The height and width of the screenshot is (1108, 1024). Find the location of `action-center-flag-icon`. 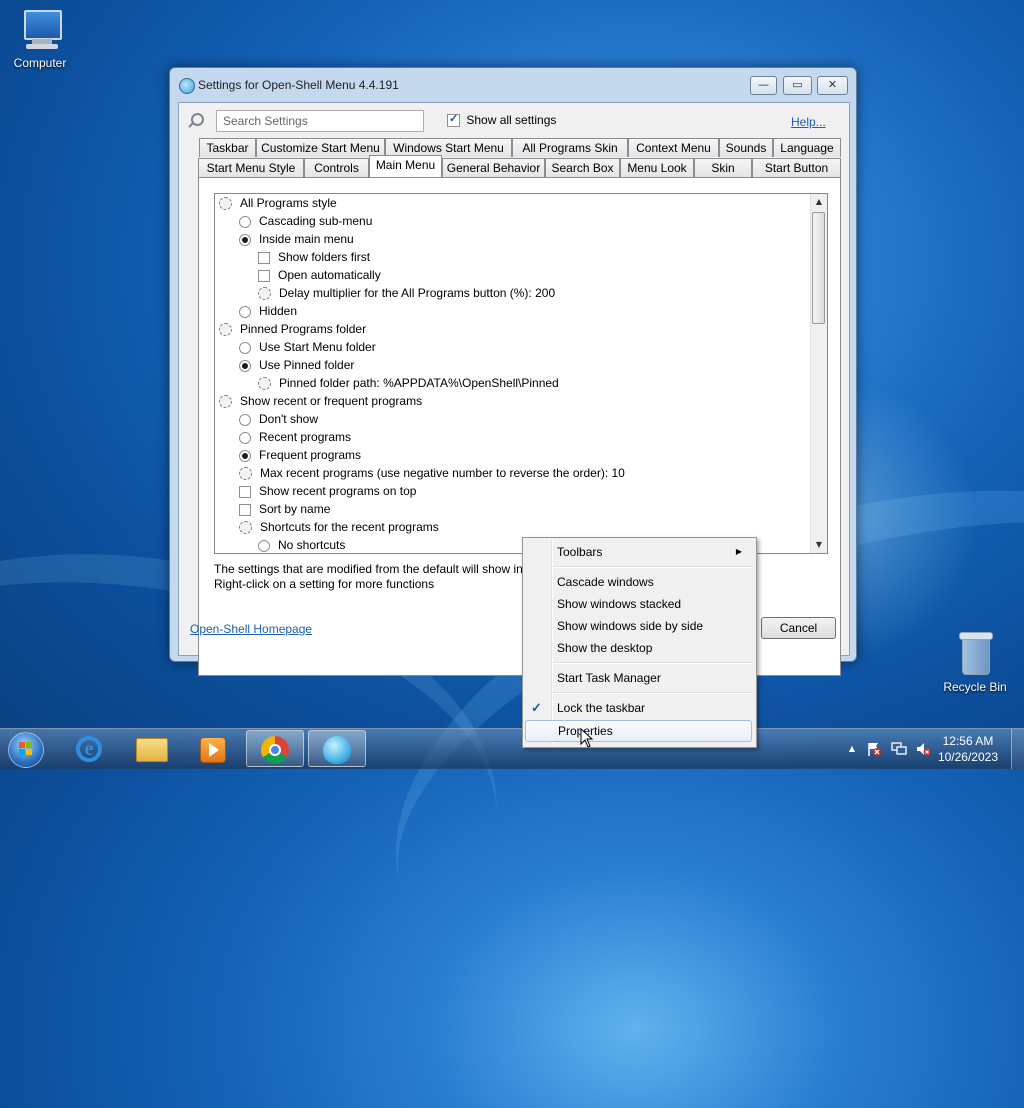

action-center-flag-icon is located at coordinates (874, 749).